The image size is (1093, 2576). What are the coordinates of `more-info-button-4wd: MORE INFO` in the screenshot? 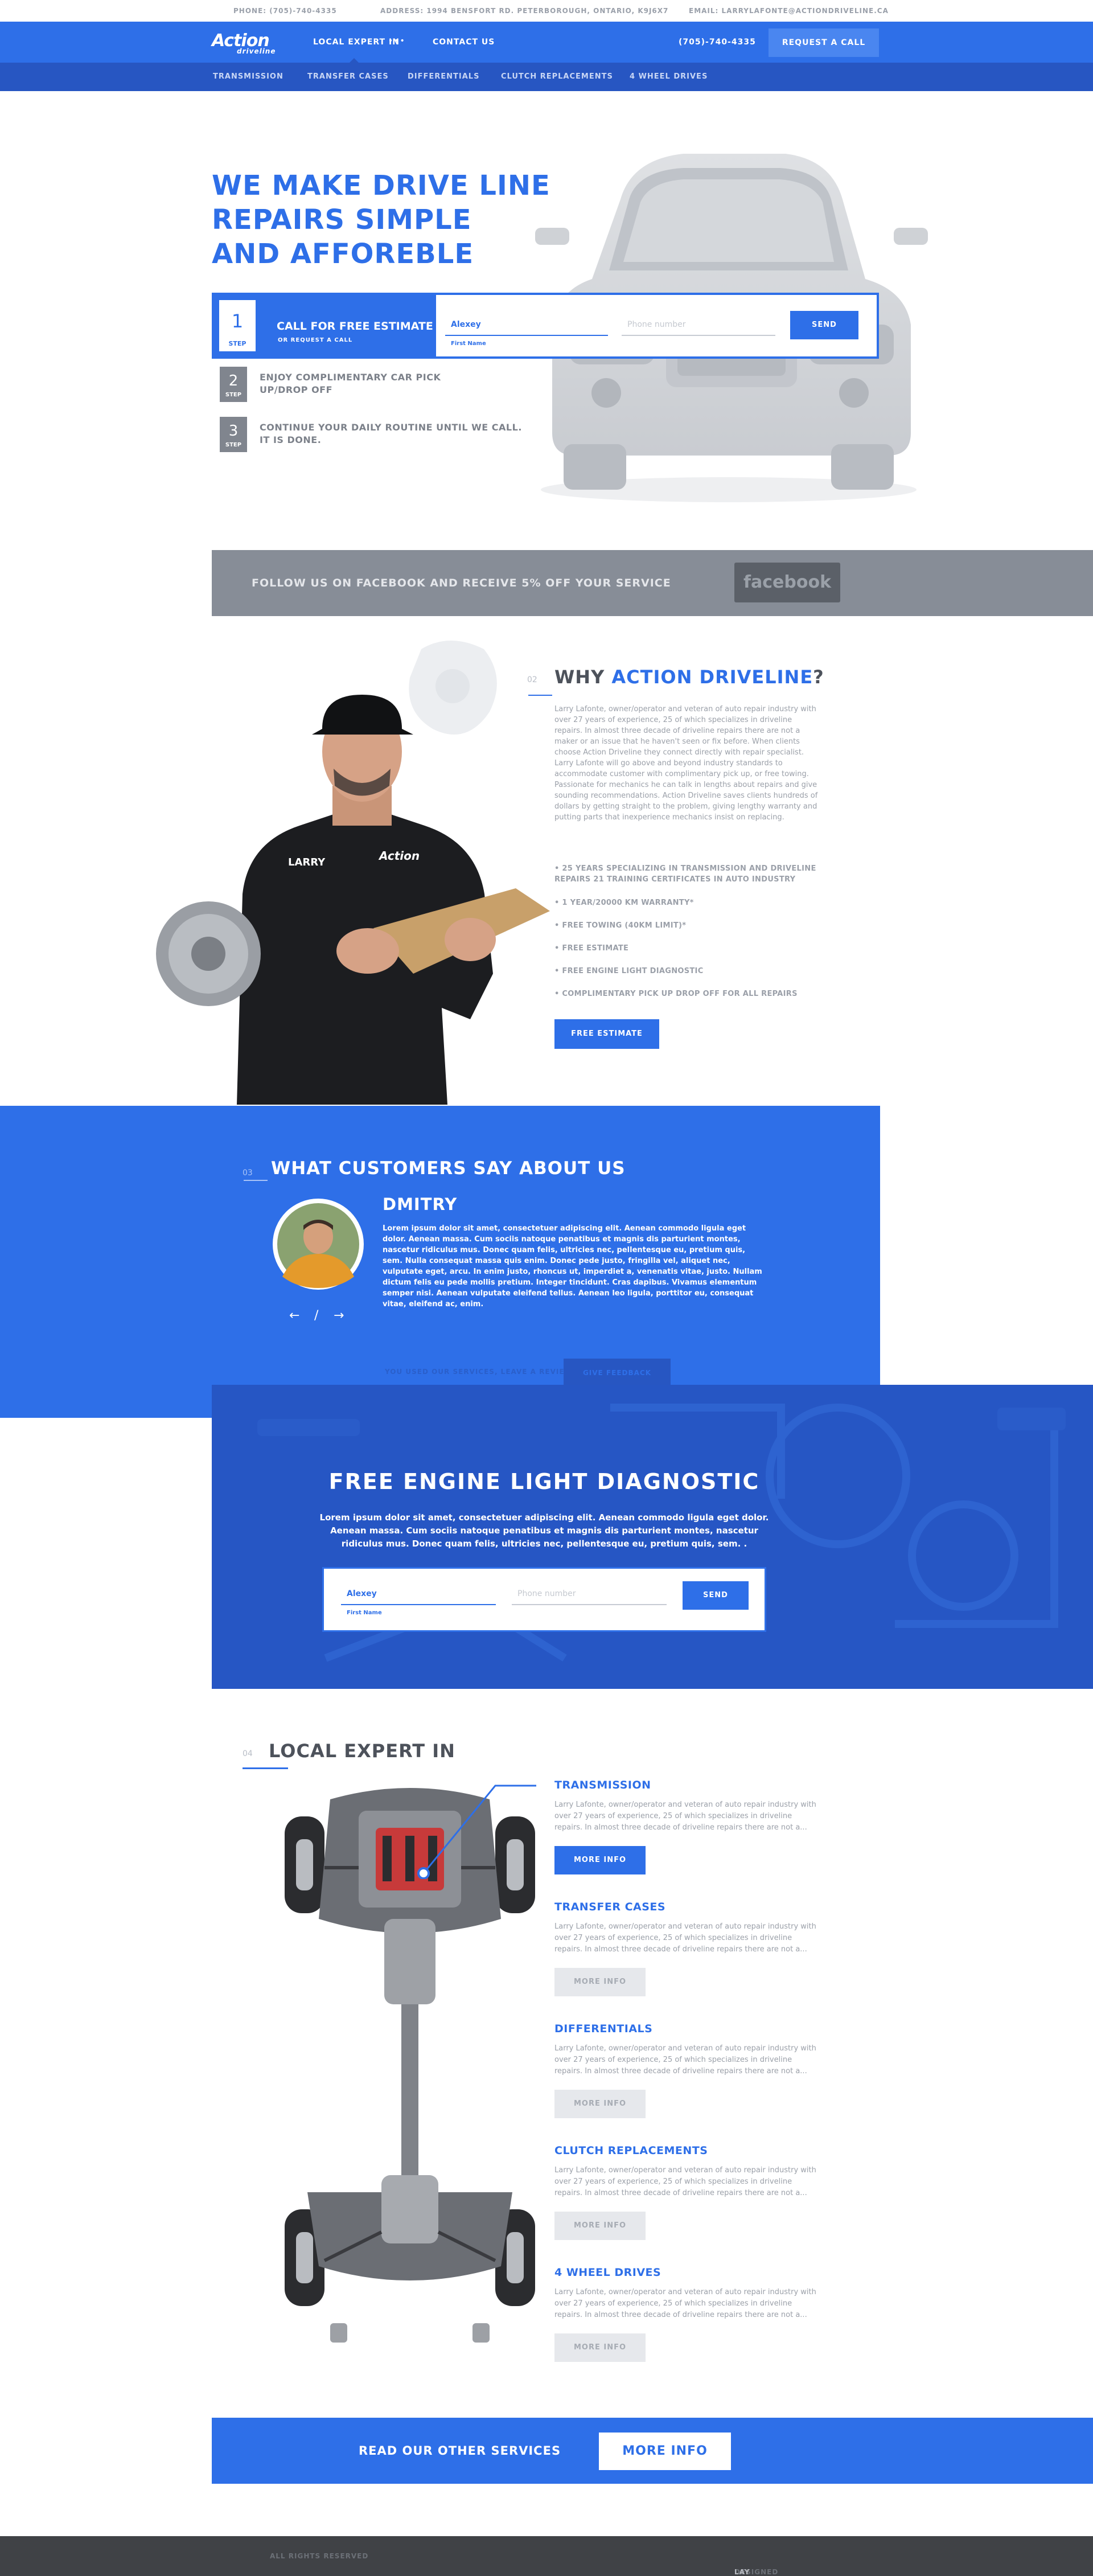 It's located at (600, 2347).